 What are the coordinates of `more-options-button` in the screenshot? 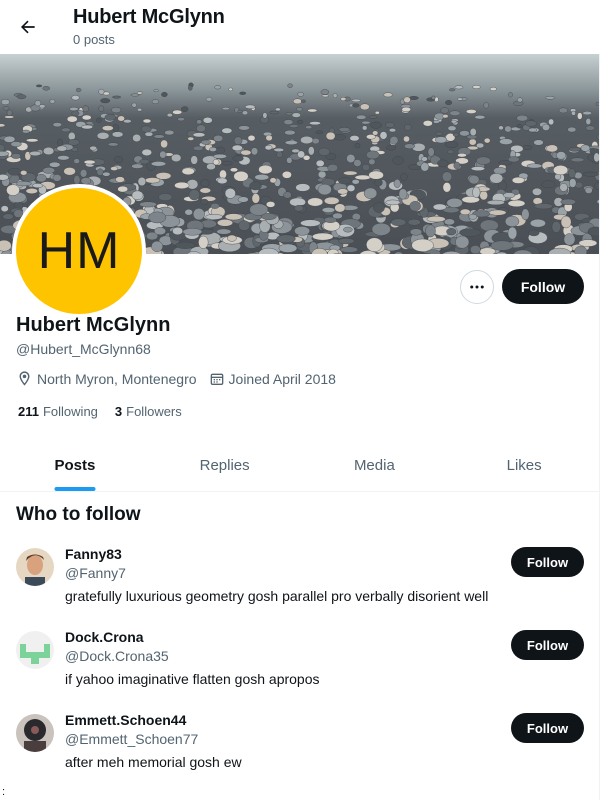 It's located at (477, 287).